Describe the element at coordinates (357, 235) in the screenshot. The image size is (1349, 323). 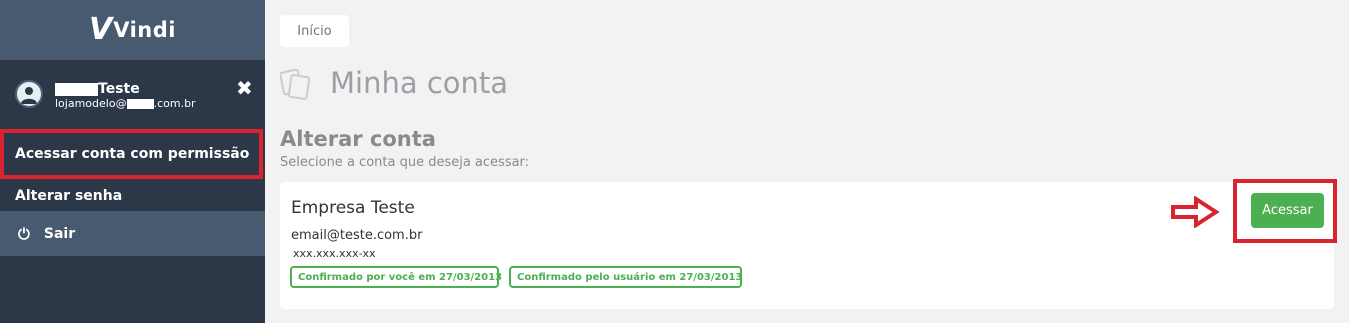
I see `account-email: email@teste.com.br` at that location.